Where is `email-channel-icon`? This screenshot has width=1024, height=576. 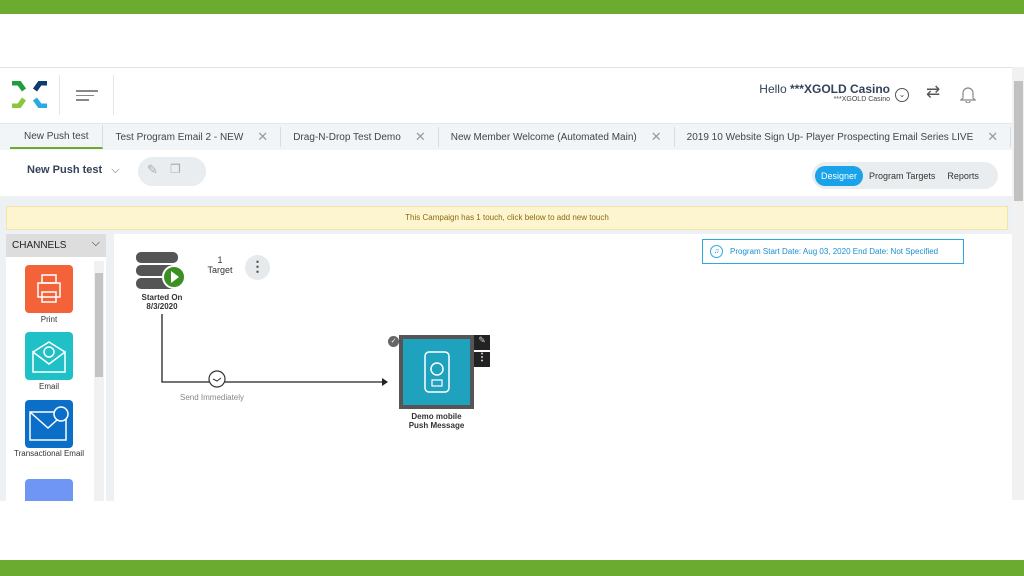 email-channel-icon is located at coordinates (49, 356).